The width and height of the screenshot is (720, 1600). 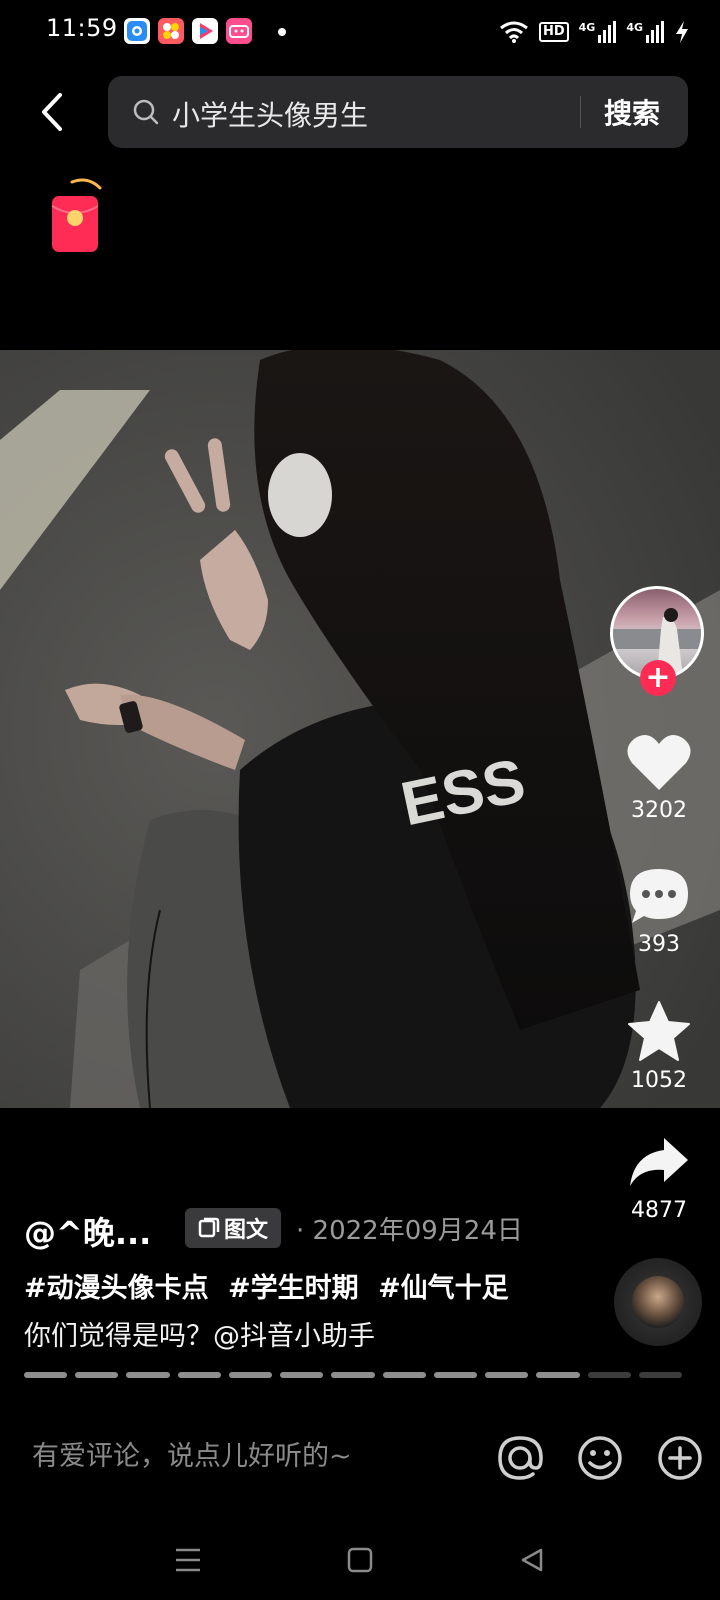 I want to click on square-icon, so click(x=360, y=1560).